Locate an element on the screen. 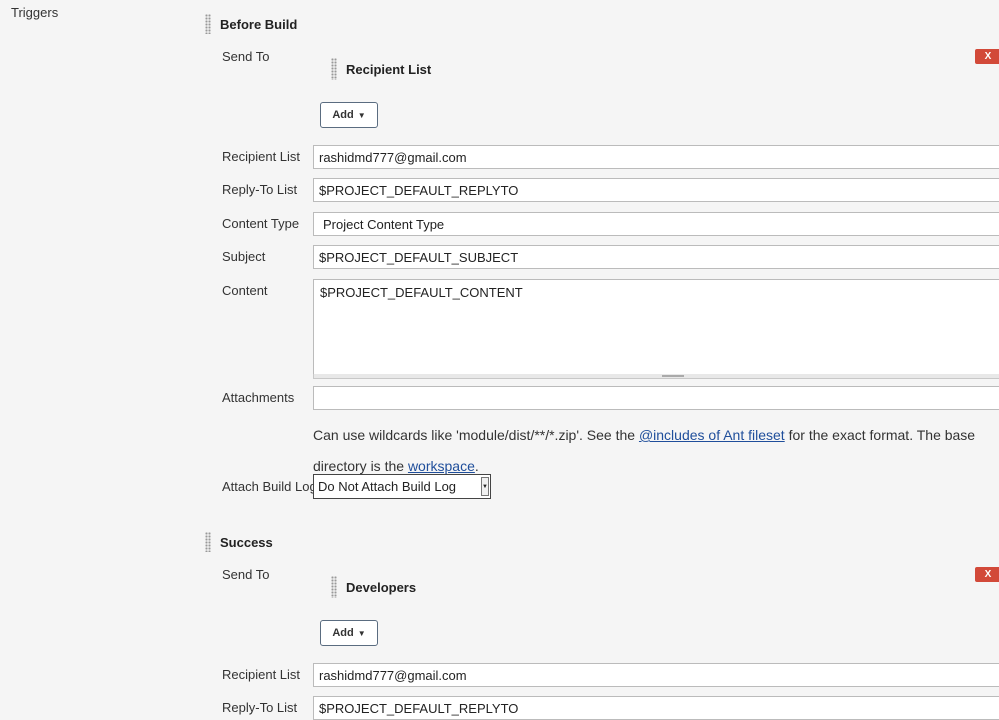  reply-to-list-label: Reply-To List is located at coordinates (259, 189).